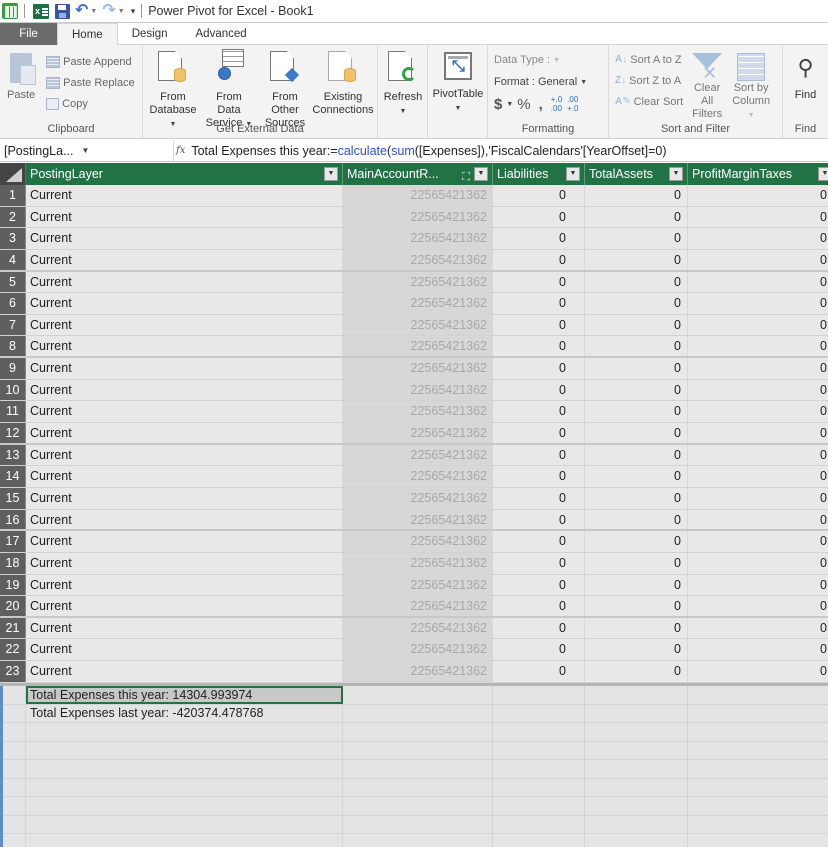  I want to click on table-row: 2 Current 22565421362 0 0 0, so click(414, 217).